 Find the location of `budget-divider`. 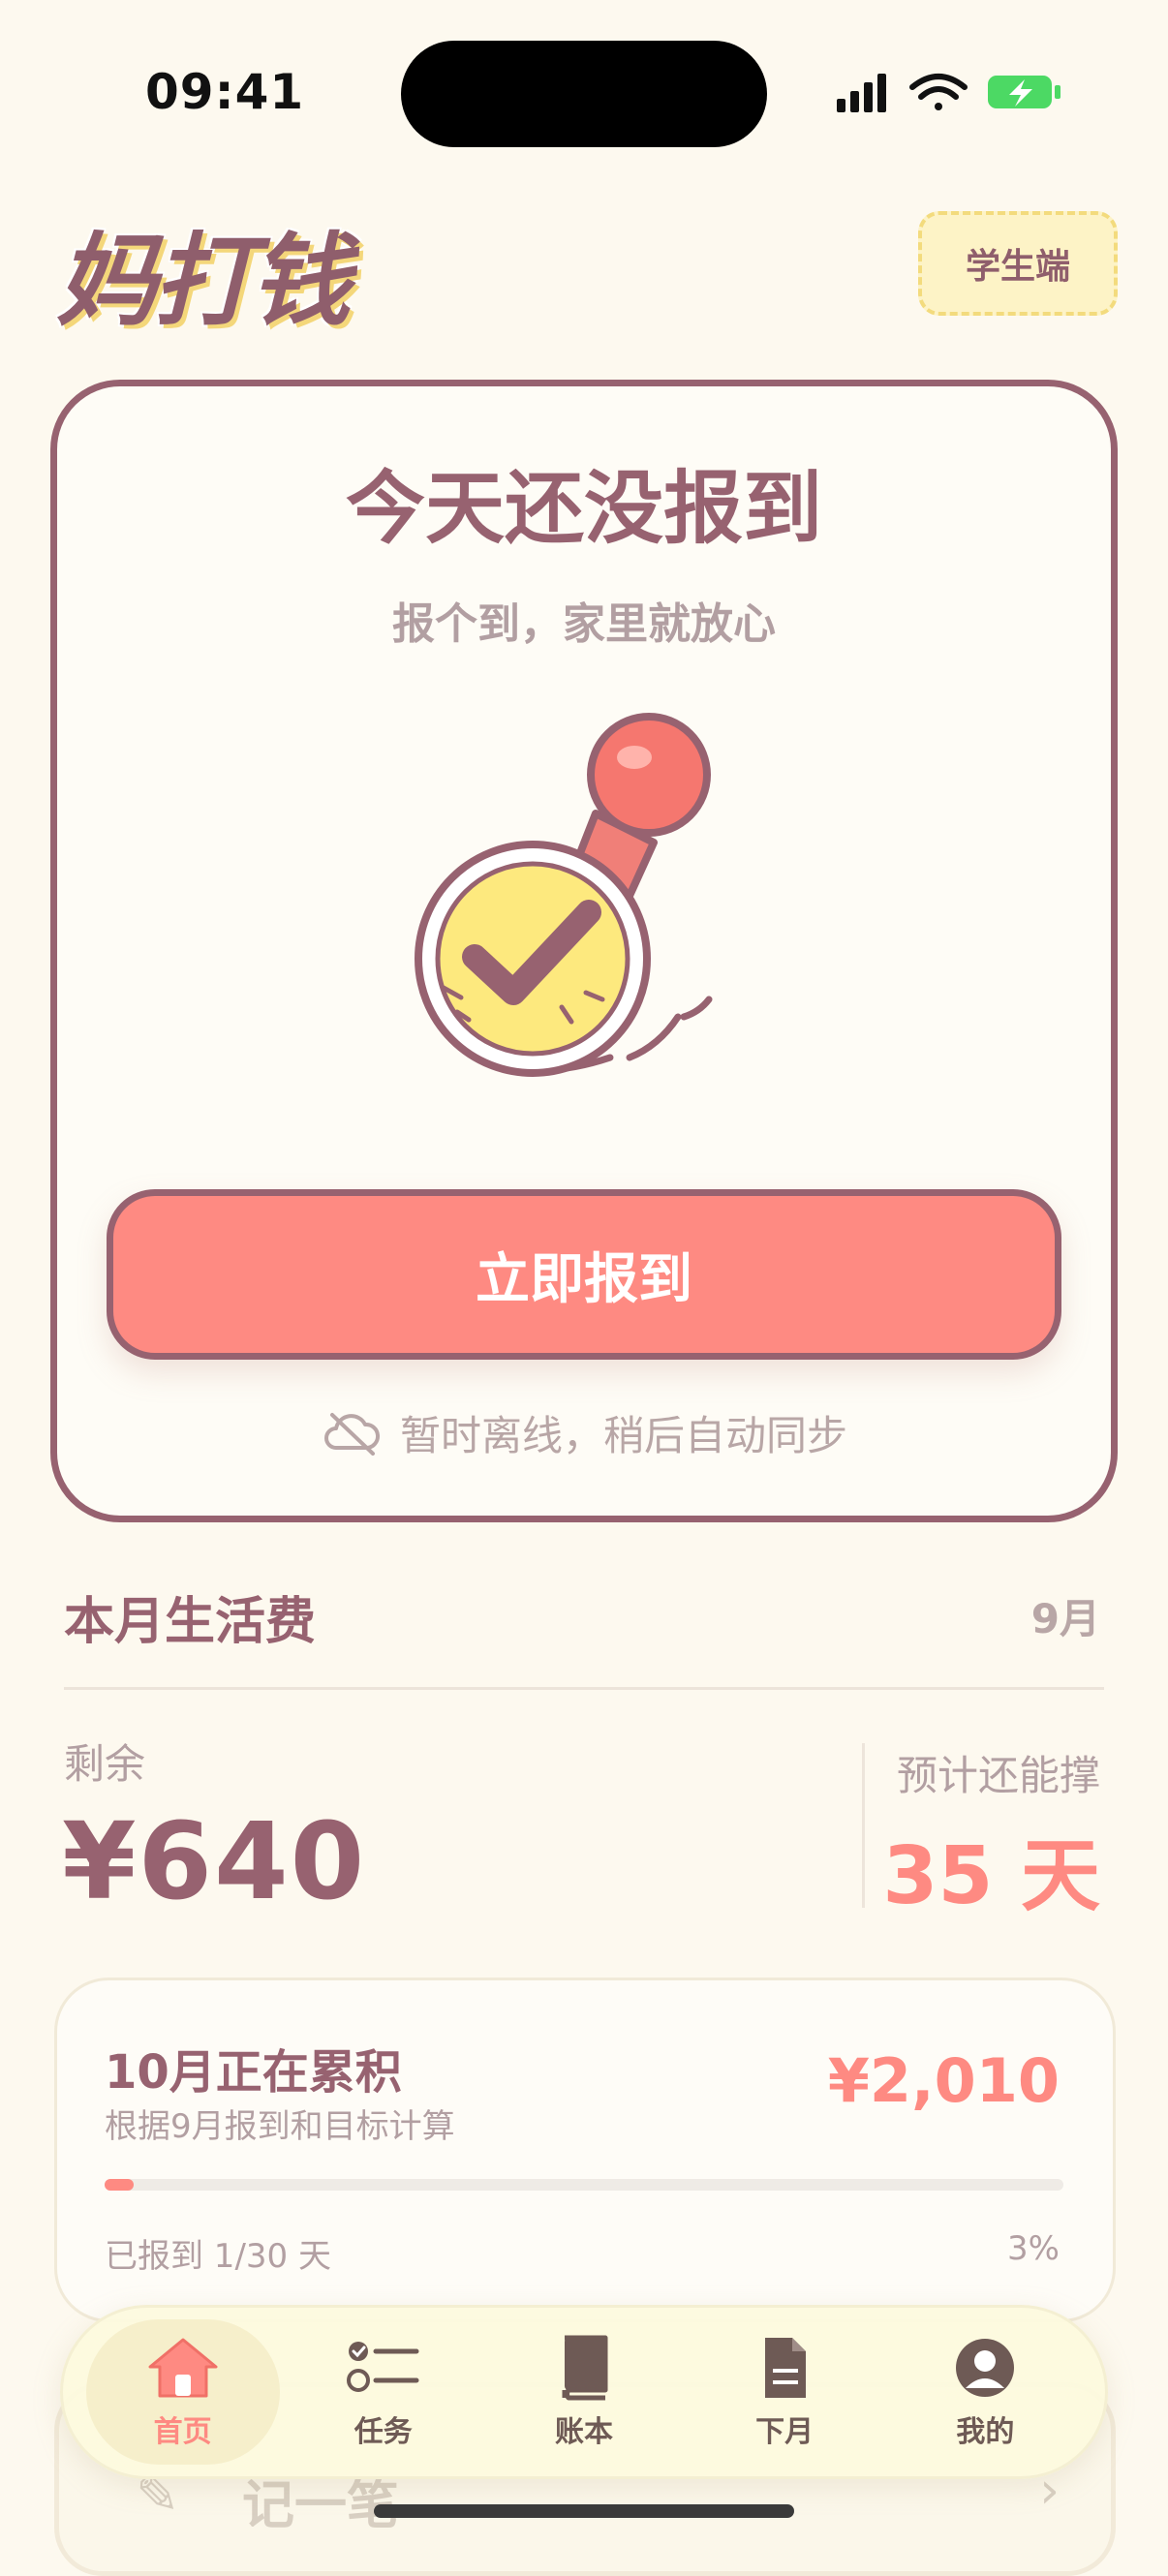

budget-divider is located at coordinates (584, 1688).